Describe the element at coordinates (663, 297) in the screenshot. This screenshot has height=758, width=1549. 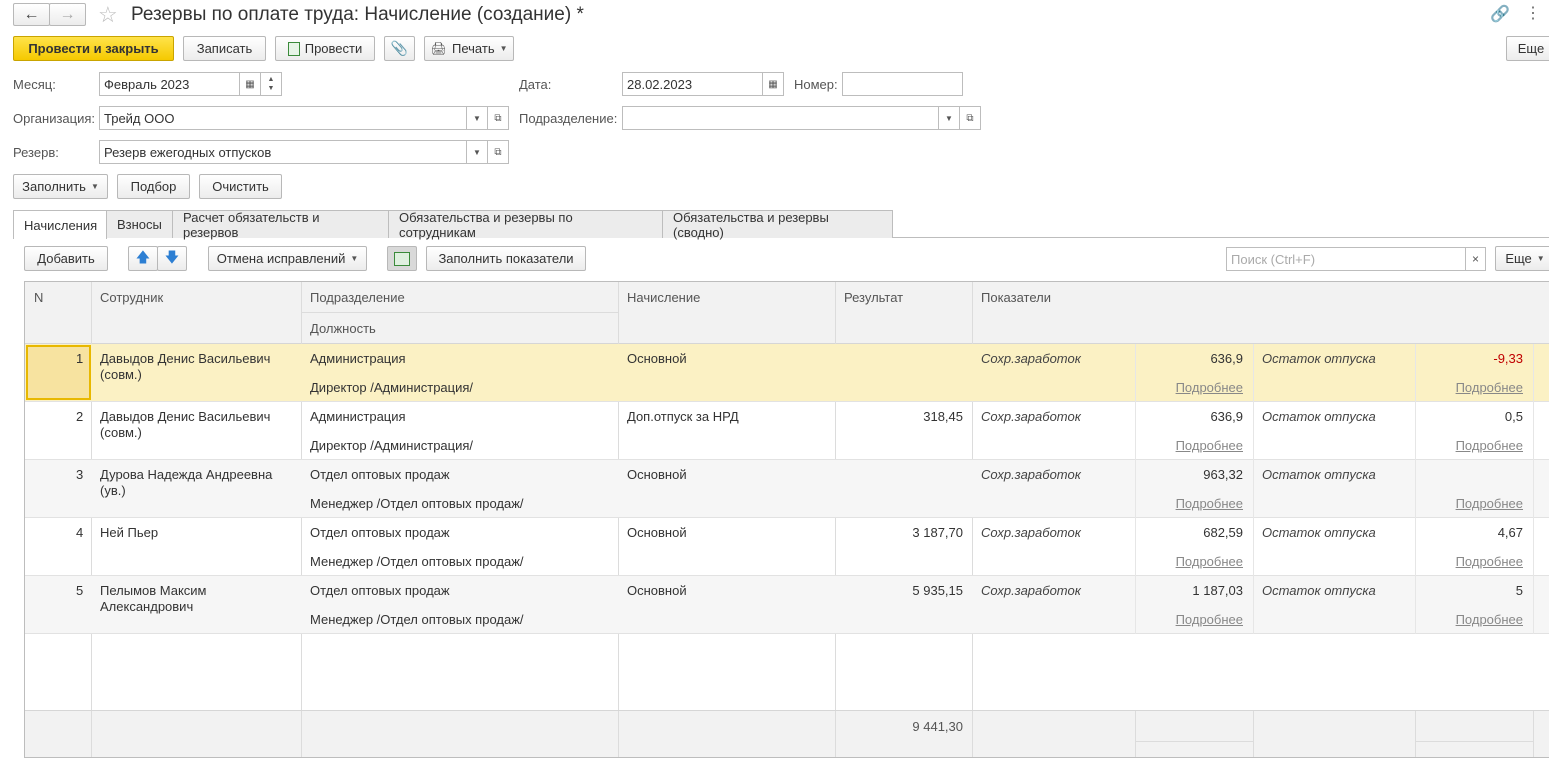
I see `col-accrual: Начисление` at that location.